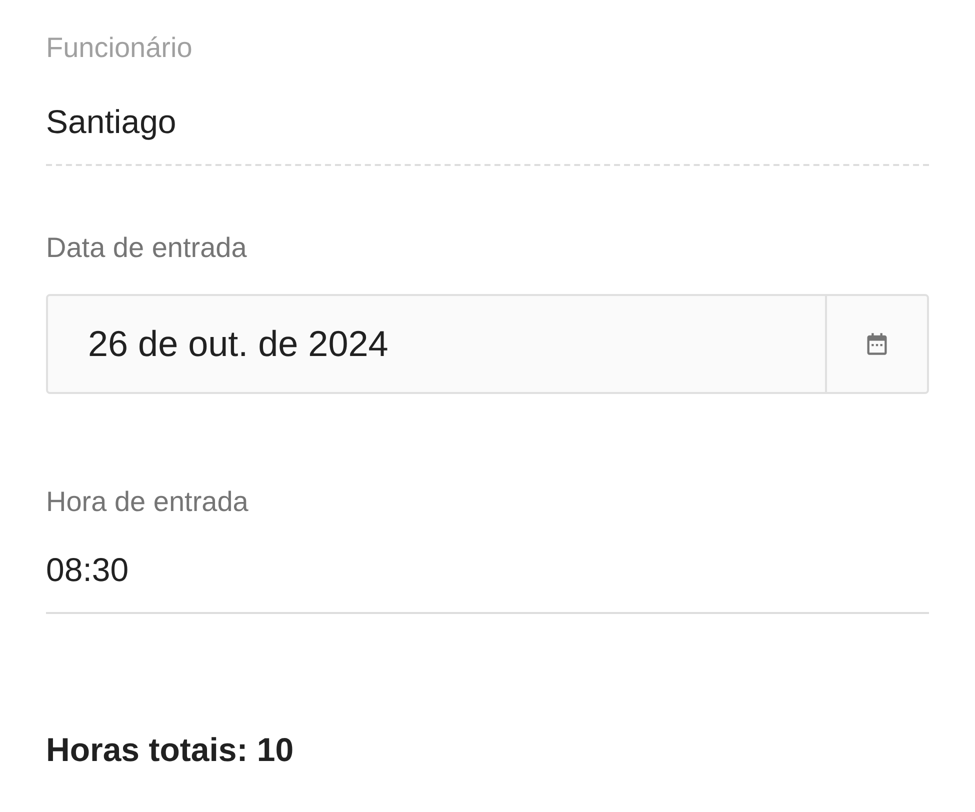 The width and height of the screenshot is (975, 812). I want to click on field-label: Data de entrada, so click(147, 248).